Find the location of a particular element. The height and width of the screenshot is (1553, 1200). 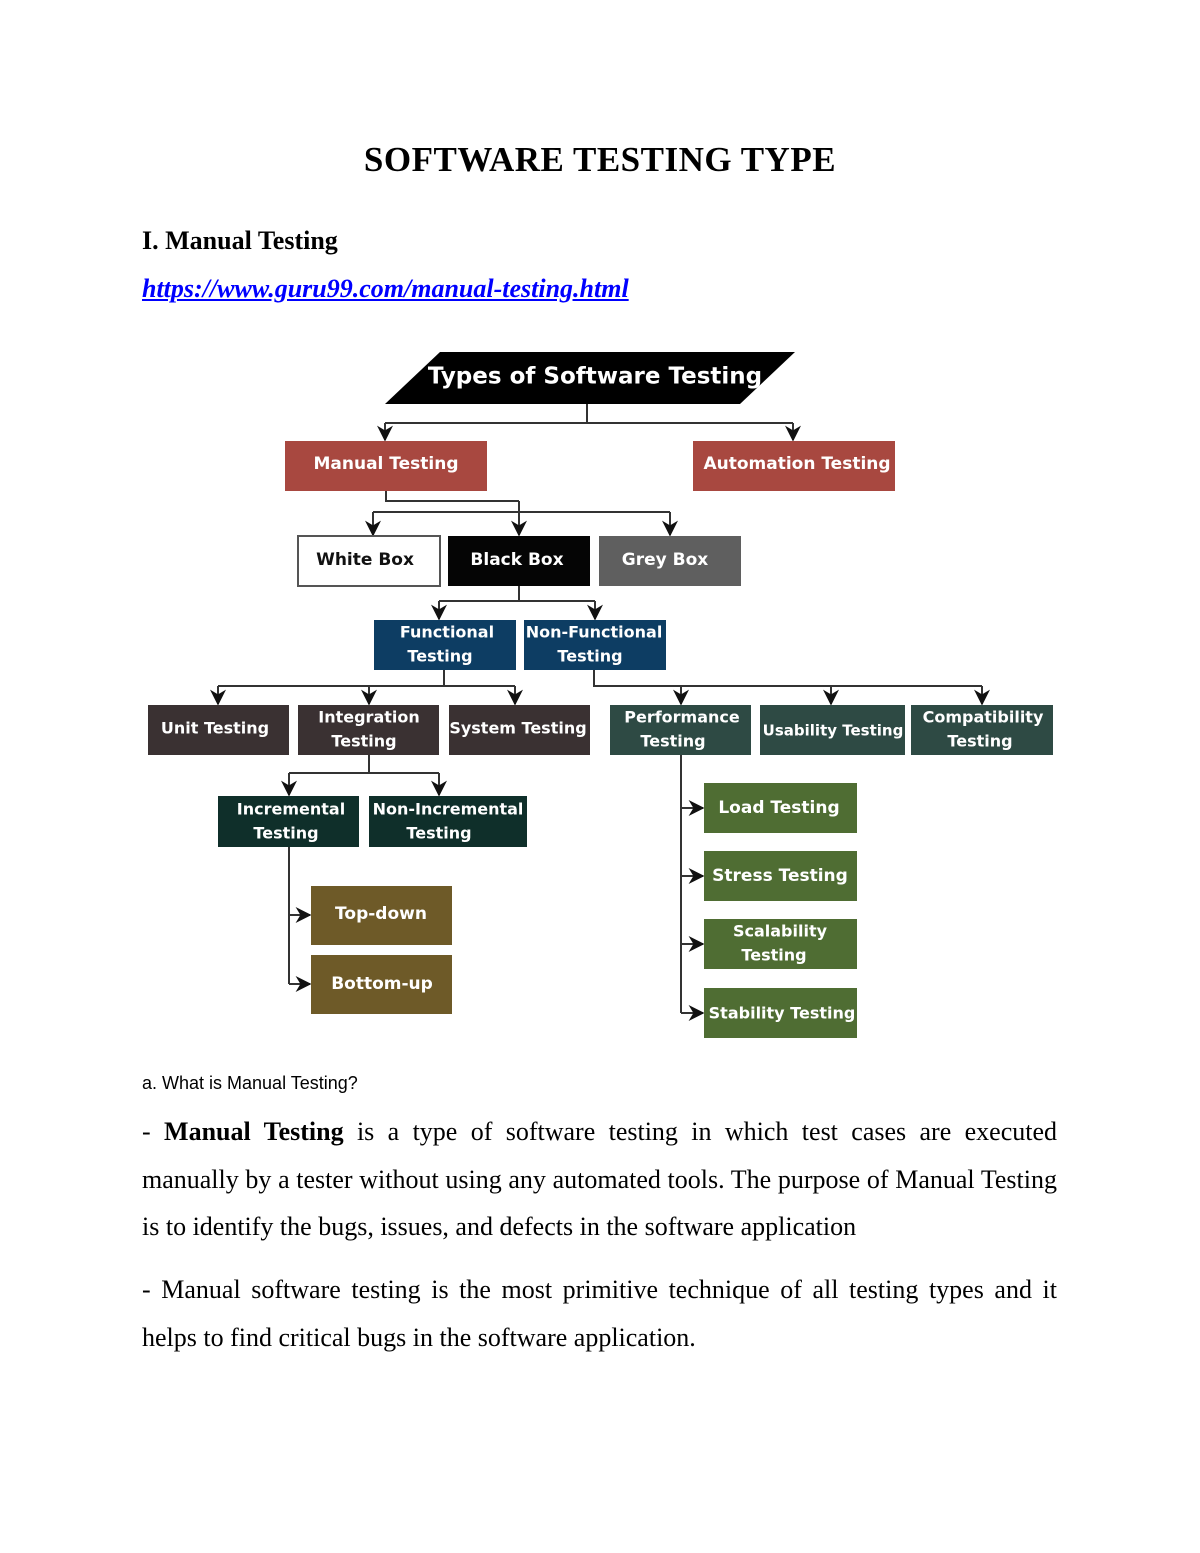

diagram-title-node: Types of Software Testing is located at coordinates (590, 378).